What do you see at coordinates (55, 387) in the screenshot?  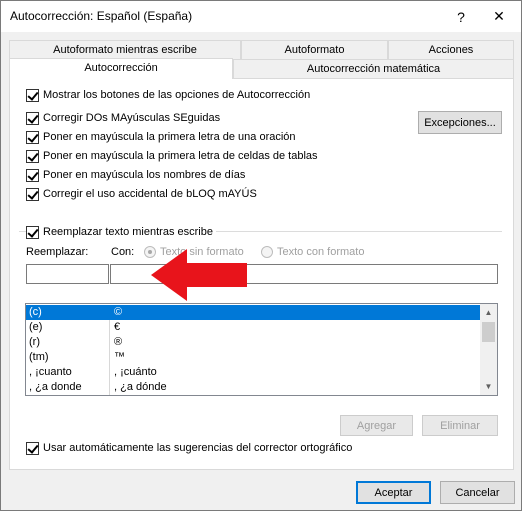 I see `row-from: , ¿a donde` at bounding box center [55, 387].